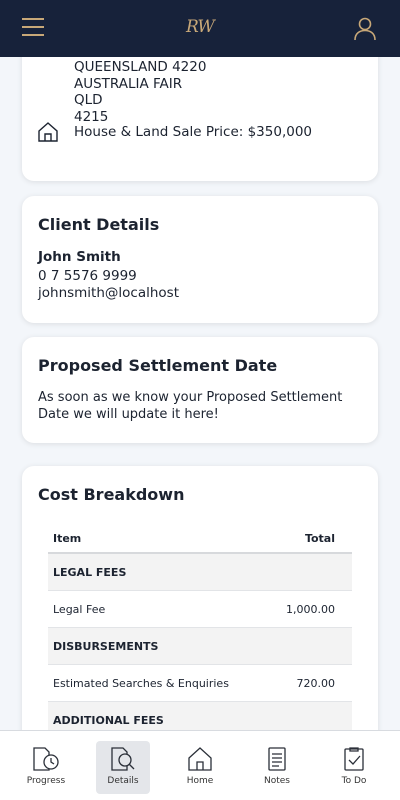  What do you see at coordinates (88, 100) in the screenshot?
I see `address-line: QLD` at bounding box center [88, 100].